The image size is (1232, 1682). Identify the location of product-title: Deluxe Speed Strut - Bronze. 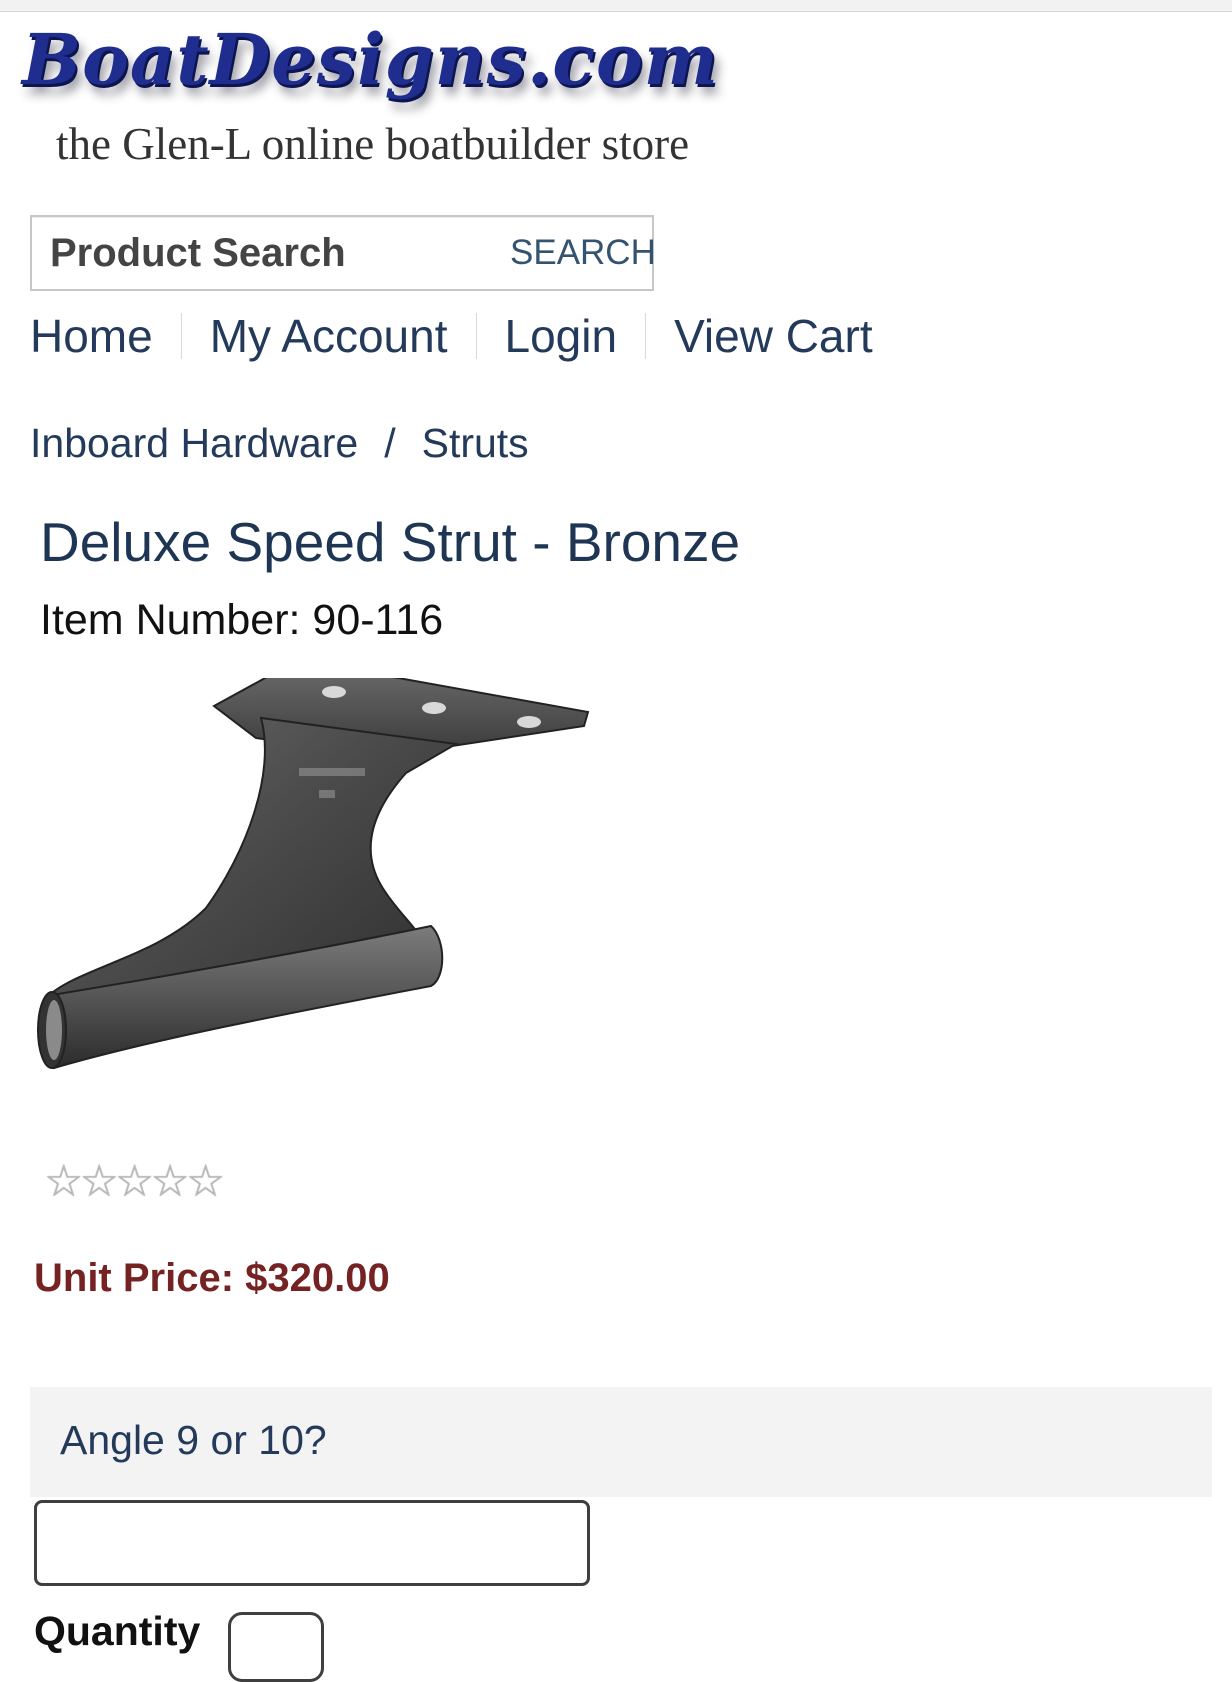
(390, 542).